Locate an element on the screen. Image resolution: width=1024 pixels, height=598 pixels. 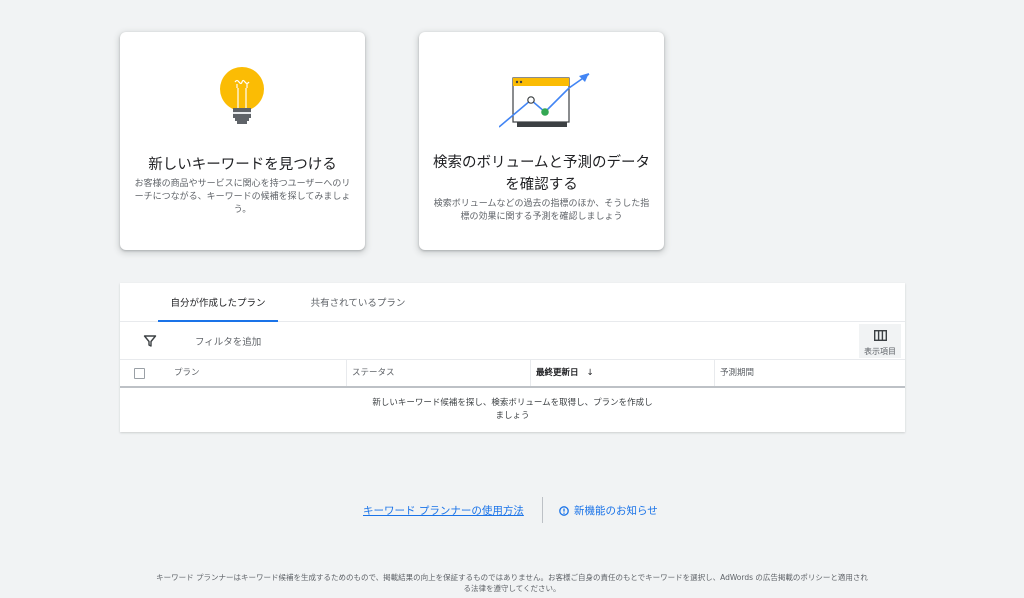
help-links: キーワード プランナーの使用方法 新機能のお知らせ is located at coordinates (512, 510).